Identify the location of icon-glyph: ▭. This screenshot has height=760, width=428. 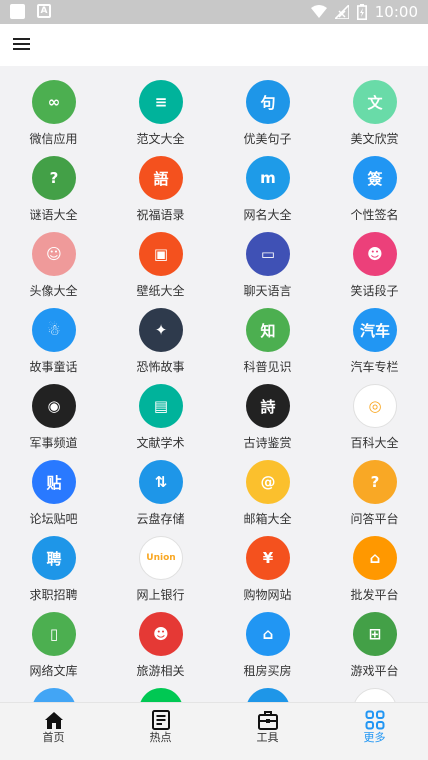
(268, 254).